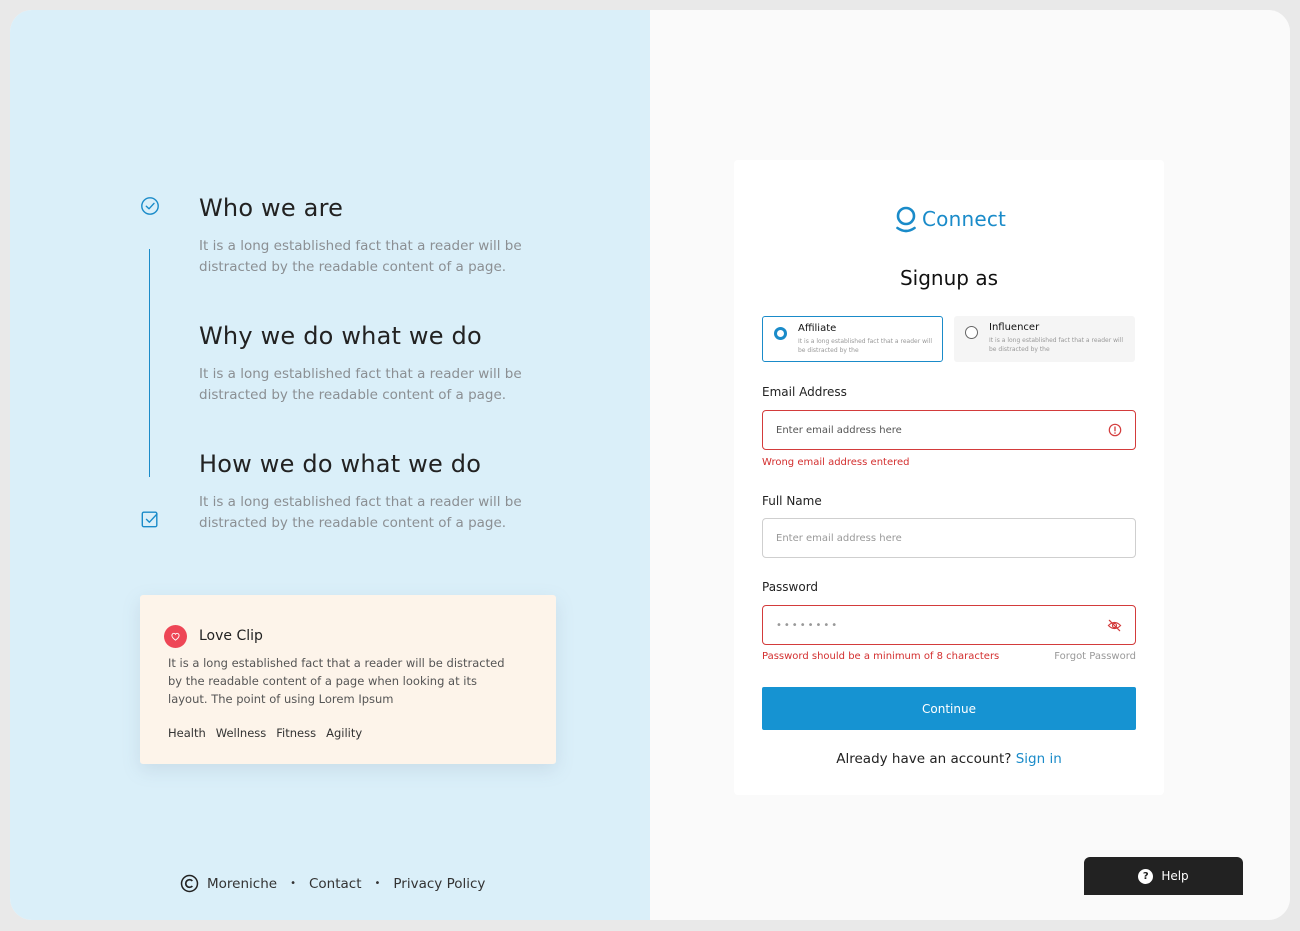 The image size is (1300, 931). Describe the element at coordinates (924, 759) in the screenshot. I see `signin-text: Already have an account?` at that location.